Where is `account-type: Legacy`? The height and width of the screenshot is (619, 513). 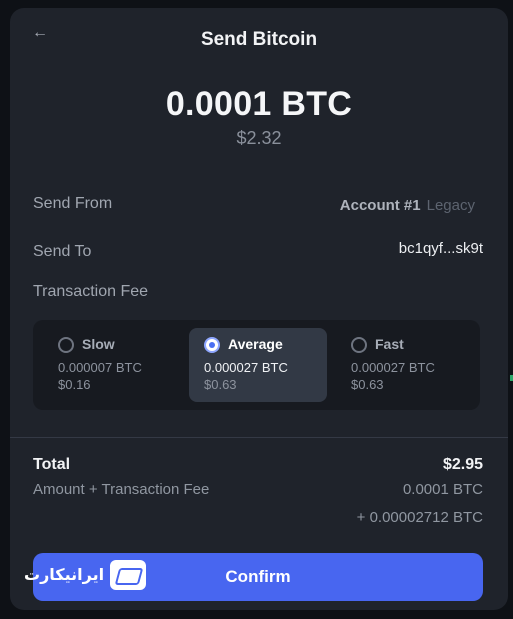
account-type: Legacy is located at coordinates (450, 205).